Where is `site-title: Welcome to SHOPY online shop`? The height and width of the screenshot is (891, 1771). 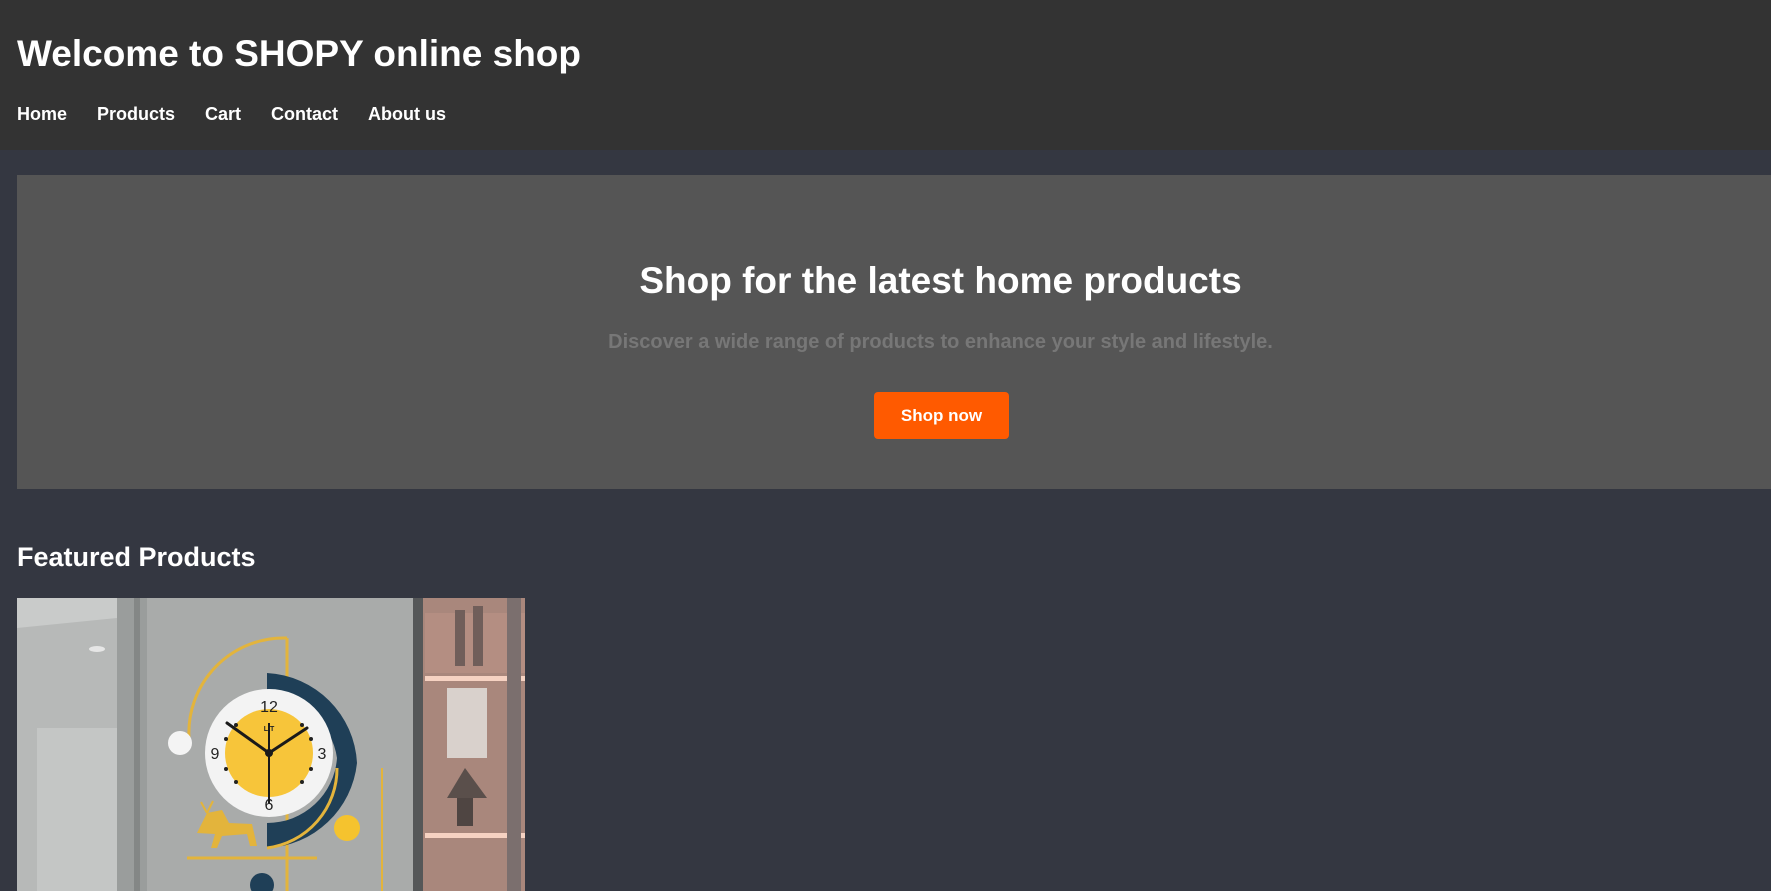 site-title: Welcome to SHOPY online shop is located at coordinates (299, 53).